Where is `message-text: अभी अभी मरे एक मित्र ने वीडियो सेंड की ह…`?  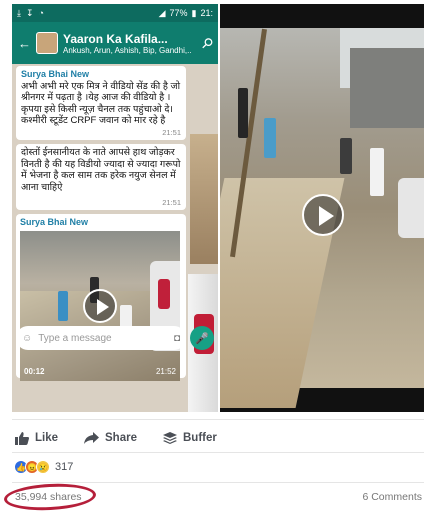
message-text: अभी अभी मरे एक मित्र ने वीडियो सेंड की ह… is located at coordinates (101, 103).